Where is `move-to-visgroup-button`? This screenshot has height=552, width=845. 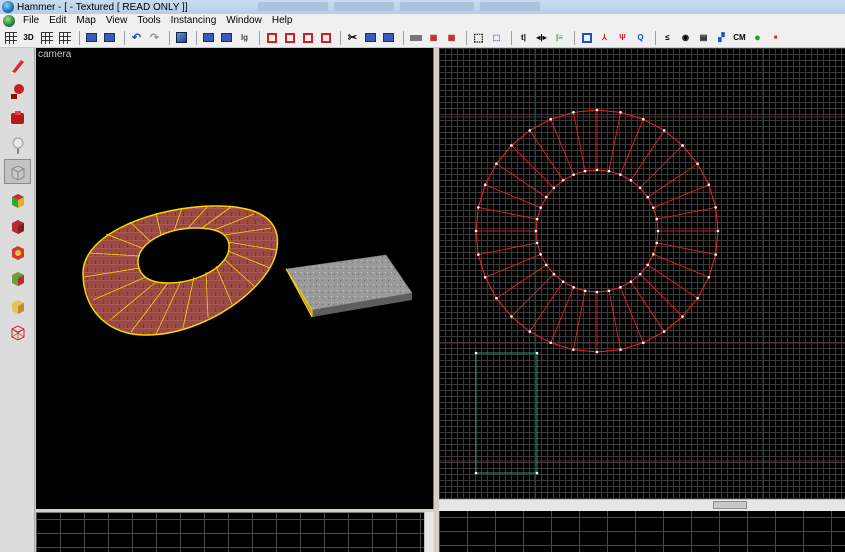
move-to-visgroup-button is located at coordinates (325, 37).